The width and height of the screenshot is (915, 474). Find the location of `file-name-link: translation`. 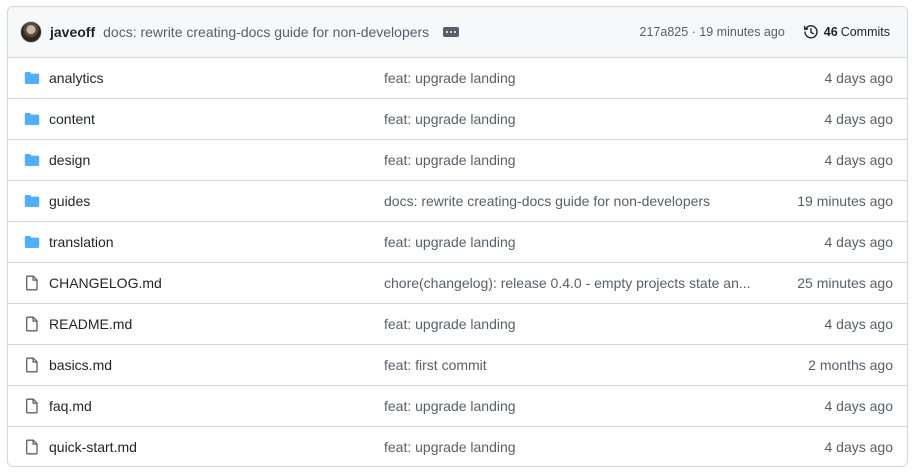

file-name-link: translation is located at coordinates (81, 242).